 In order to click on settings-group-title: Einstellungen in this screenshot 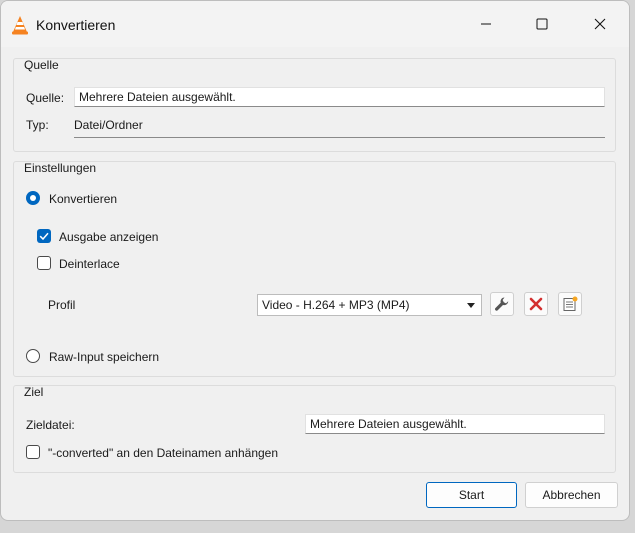, I will do `click(60, 168)`.